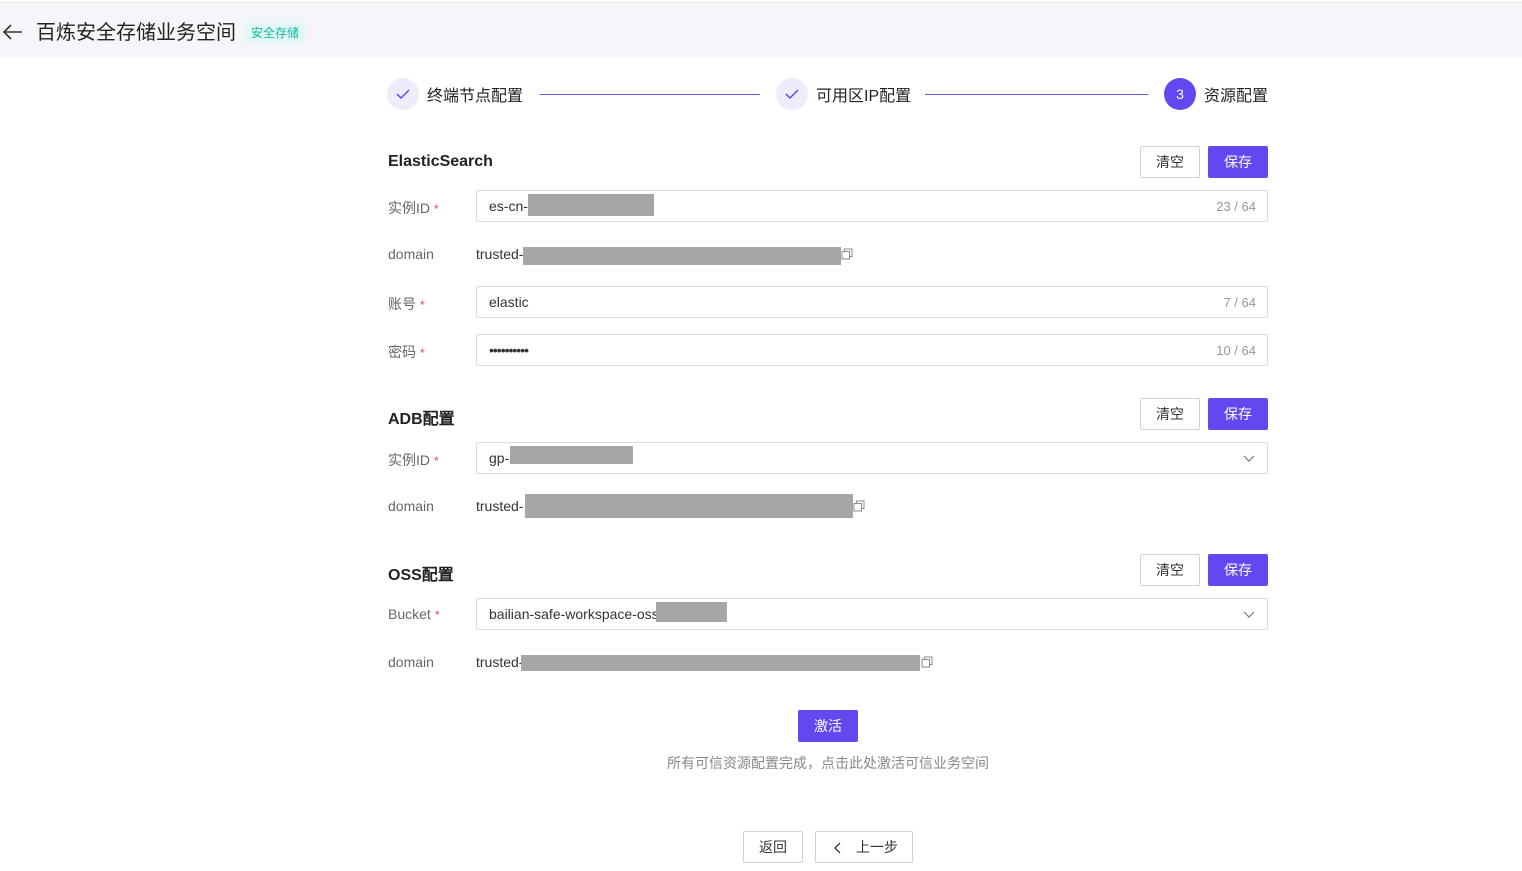 Image resolution: width=1522 pixels, height=871 pixels. I want to click on step-zone-ip-config: 可用区IP配置, so click(843, 94).